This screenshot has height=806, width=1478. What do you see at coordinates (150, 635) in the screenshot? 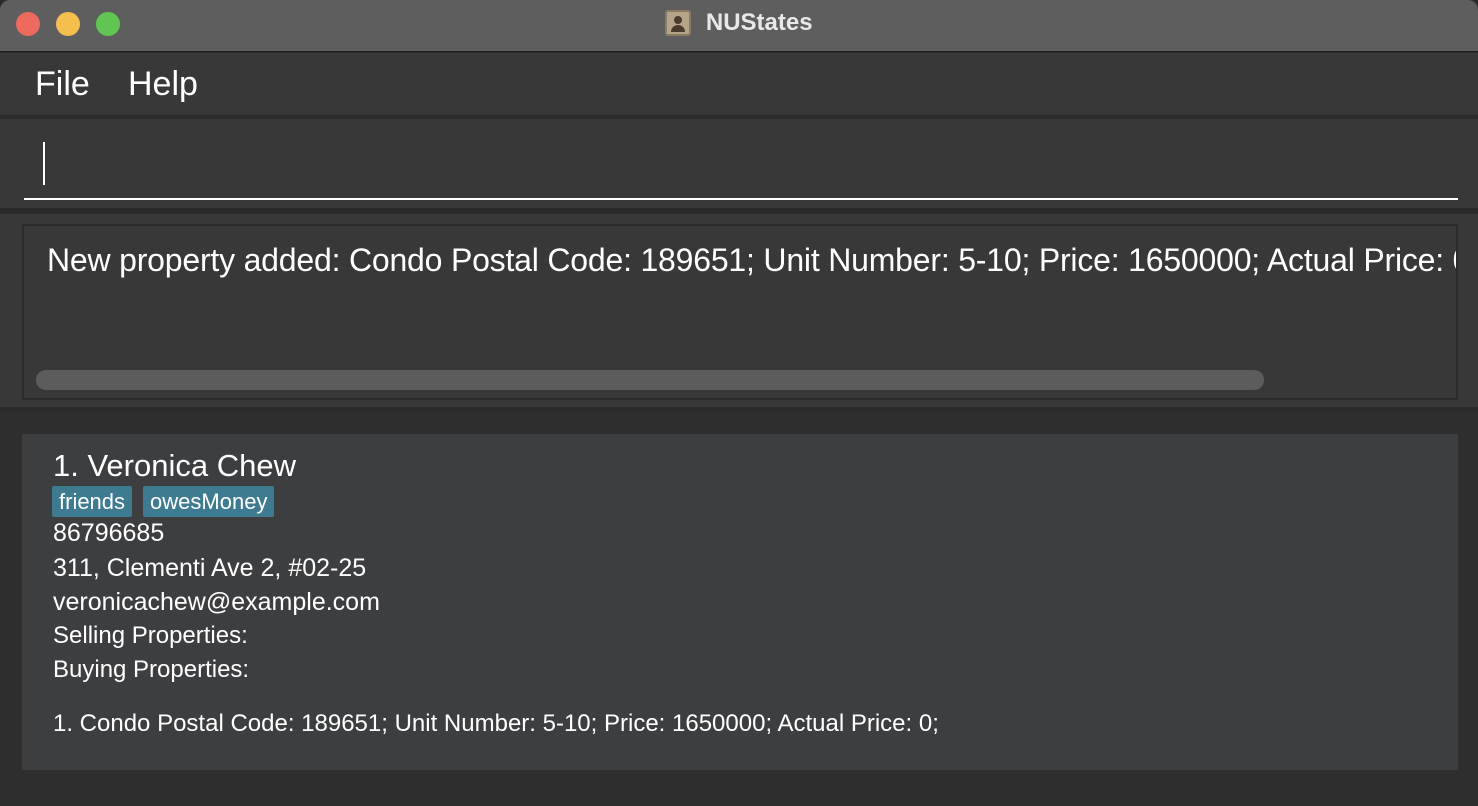
I see `selling-properties-label: Selling Properties:` at bounding box center [150, 635].